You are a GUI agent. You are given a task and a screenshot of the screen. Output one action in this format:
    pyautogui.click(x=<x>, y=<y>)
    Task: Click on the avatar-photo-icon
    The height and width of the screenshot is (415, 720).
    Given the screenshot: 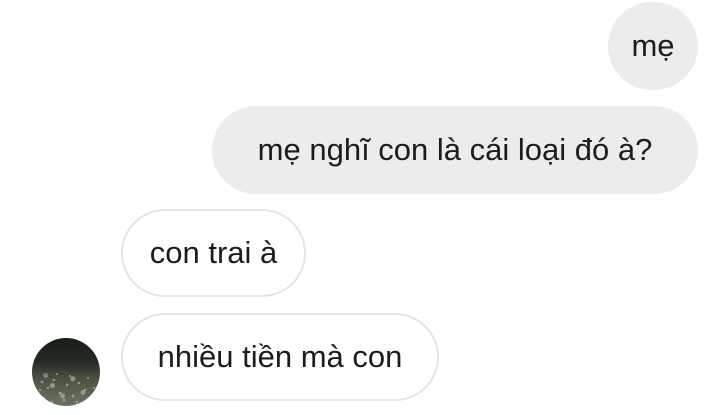 What is the action you would take?
    pyautogui.click(x=67, y=388)
    